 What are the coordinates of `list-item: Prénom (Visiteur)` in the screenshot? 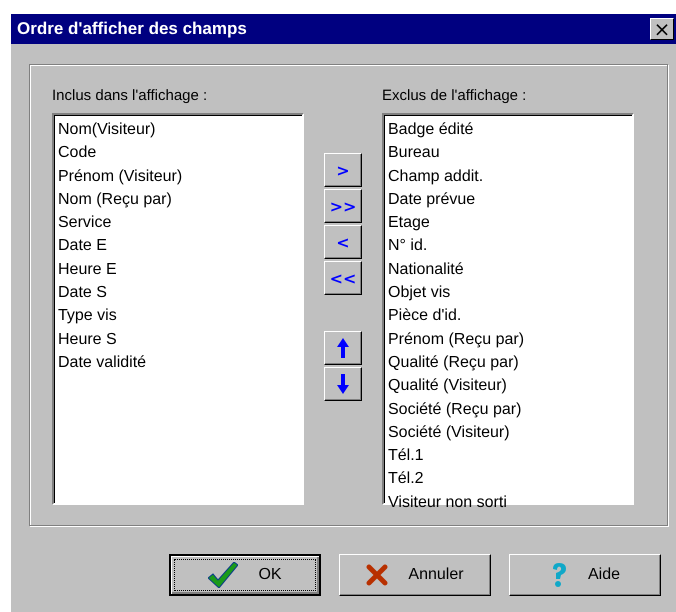 It's located at (178, 176).